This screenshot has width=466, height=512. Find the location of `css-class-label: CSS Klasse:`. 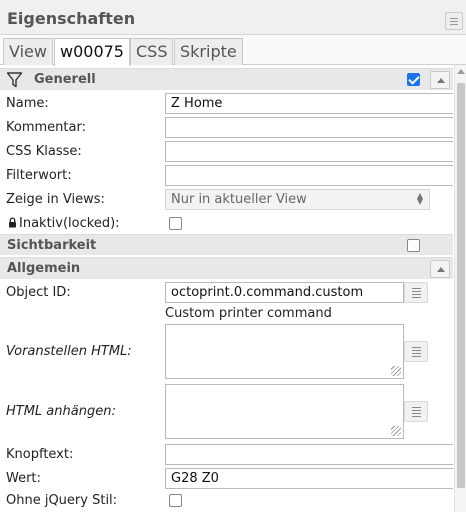

css-class-label: CSS Klasse: is located at coordinates (44, 151).